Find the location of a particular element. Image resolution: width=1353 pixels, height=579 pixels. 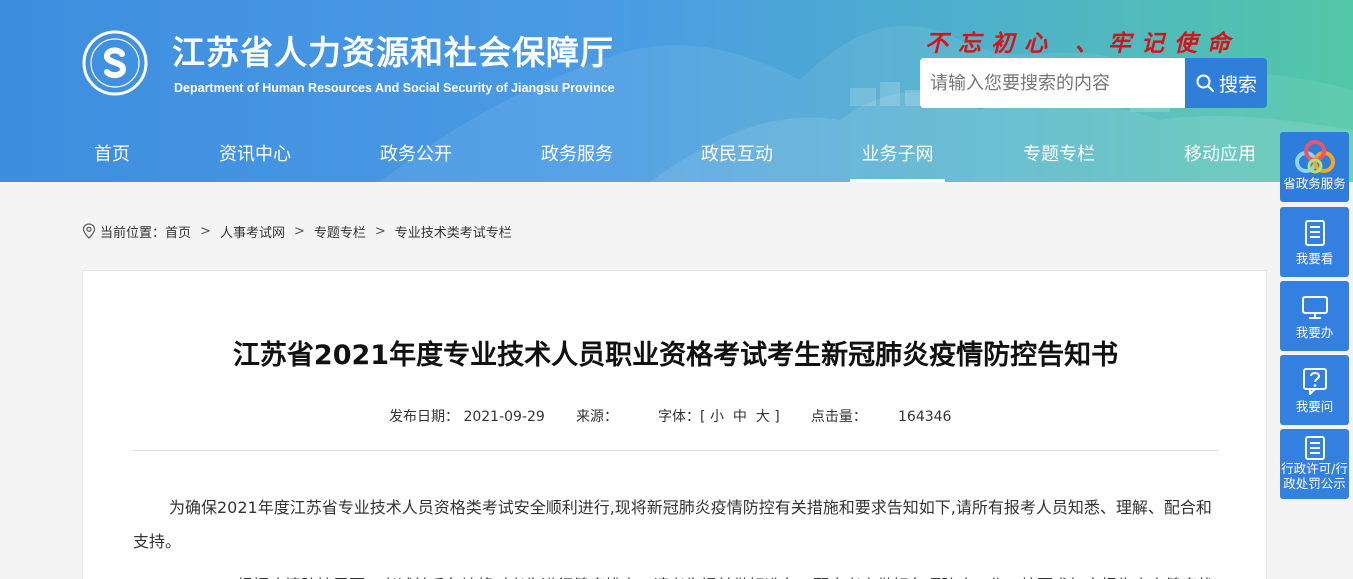

main-nav: 首页 资讯中心 政务公开 政务服务 政民互动 业务子网 专题专栏 移动应用 is located at coordinates (676, 155).